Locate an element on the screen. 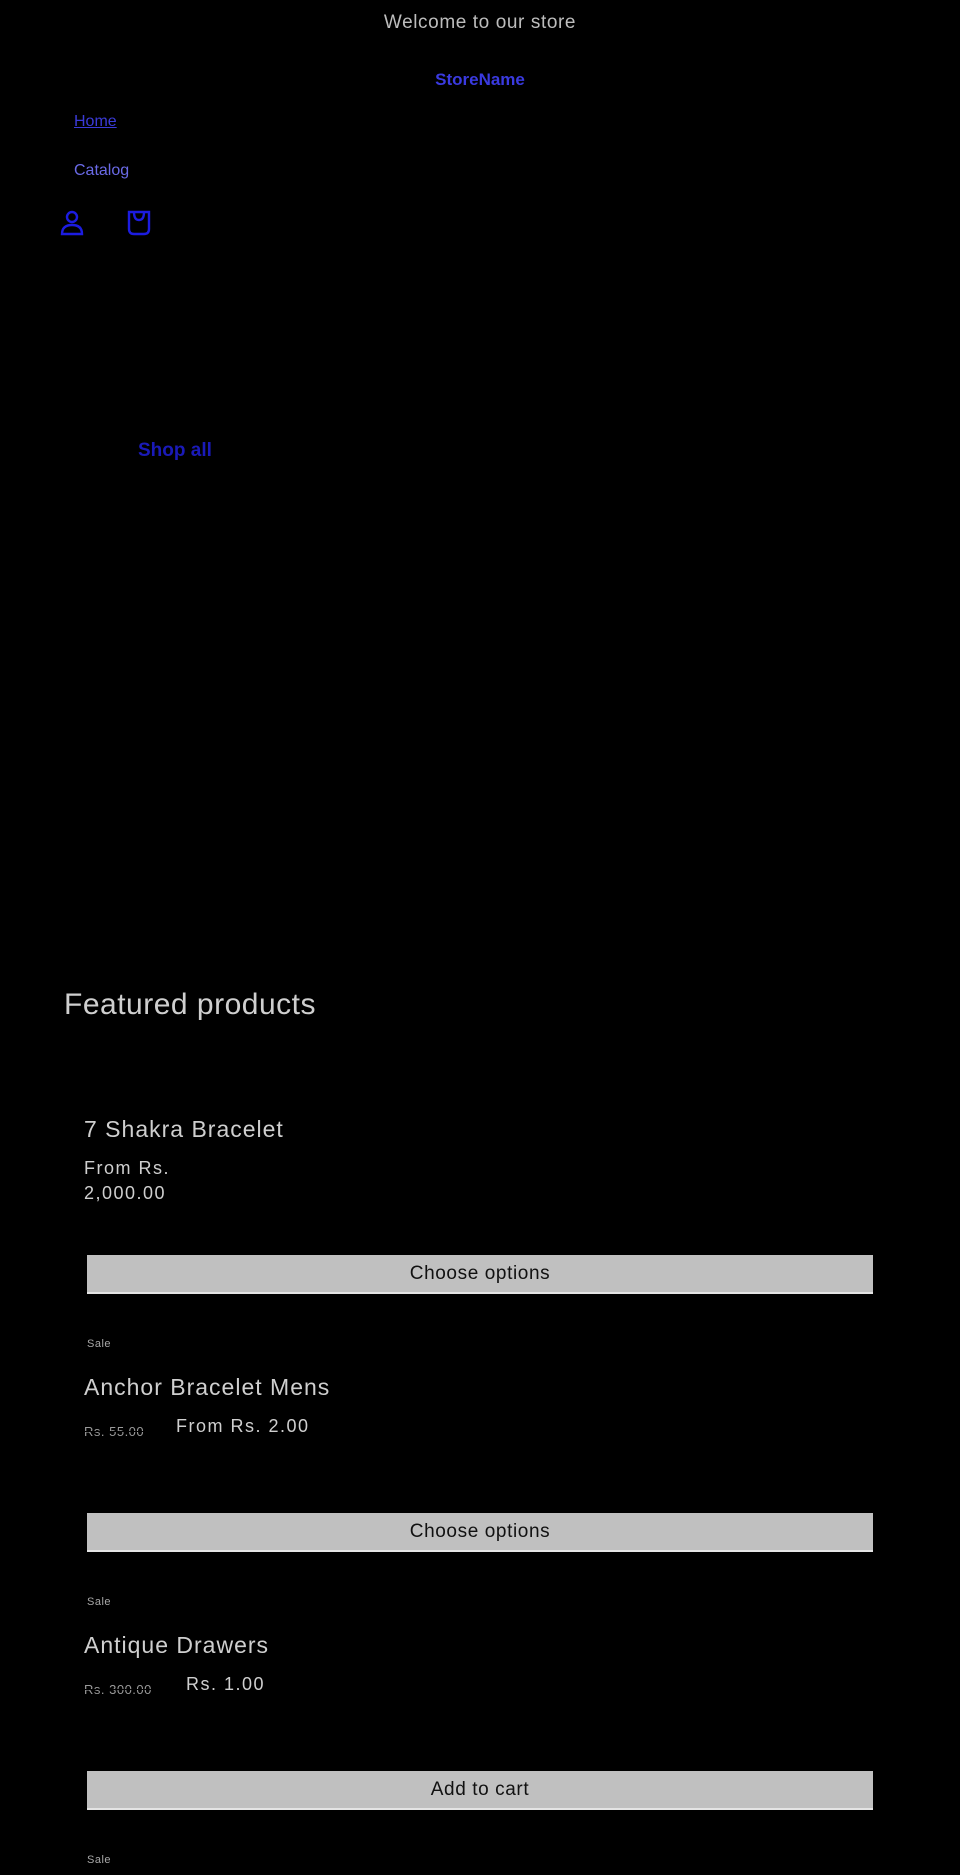 The width and height of the screenshot is (960, 1875). product-title: Antique Drawers is located at coordinates (176, 1645).